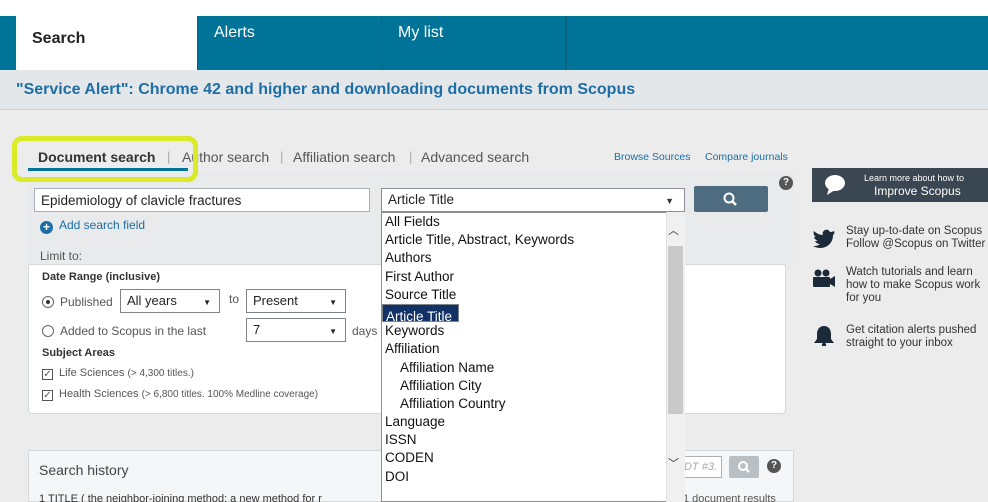 The height and width of the screenshot is (502, 988). I want to click on tab-advanced-search: Advanced search, so click(475, 157).